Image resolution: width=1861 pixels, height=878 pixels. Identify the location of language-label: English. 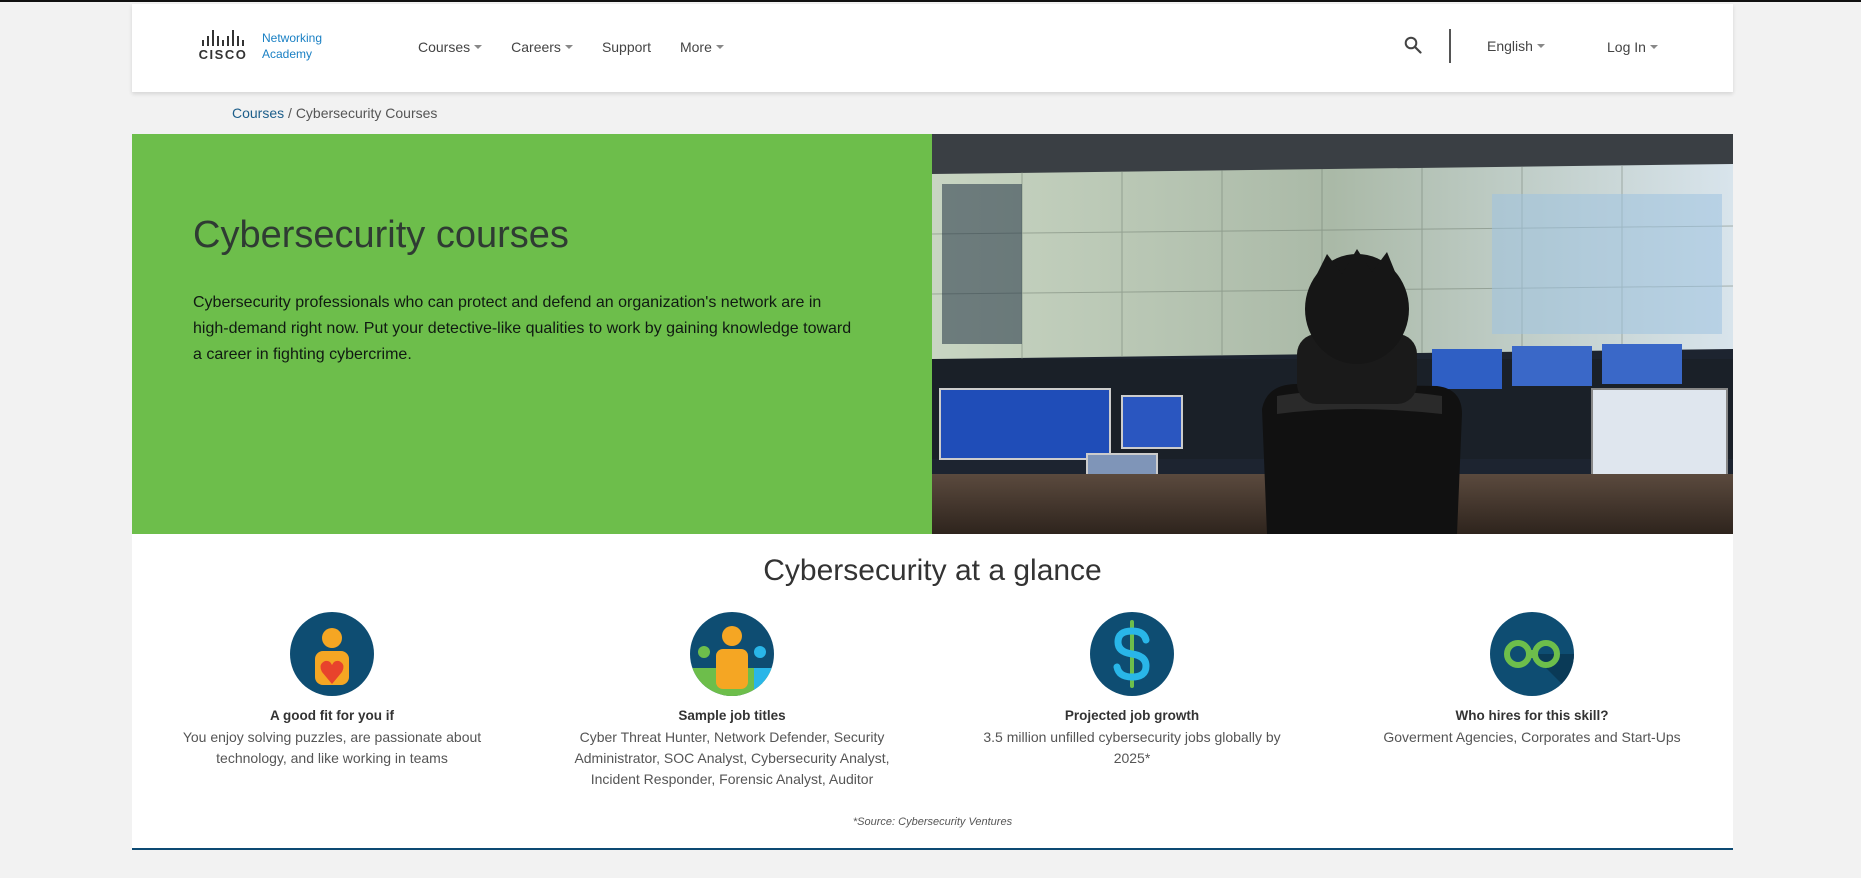
(1510, 46).